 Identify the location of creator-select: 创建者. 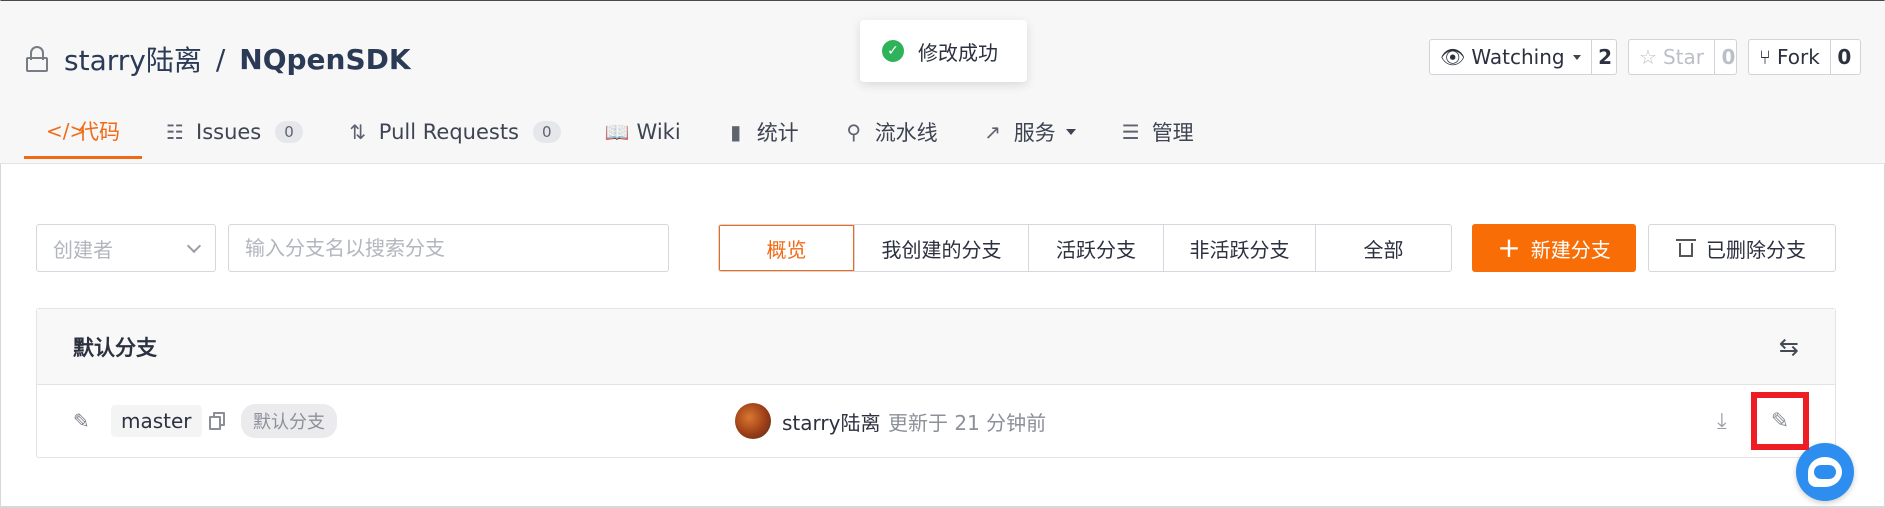
(126, 248).